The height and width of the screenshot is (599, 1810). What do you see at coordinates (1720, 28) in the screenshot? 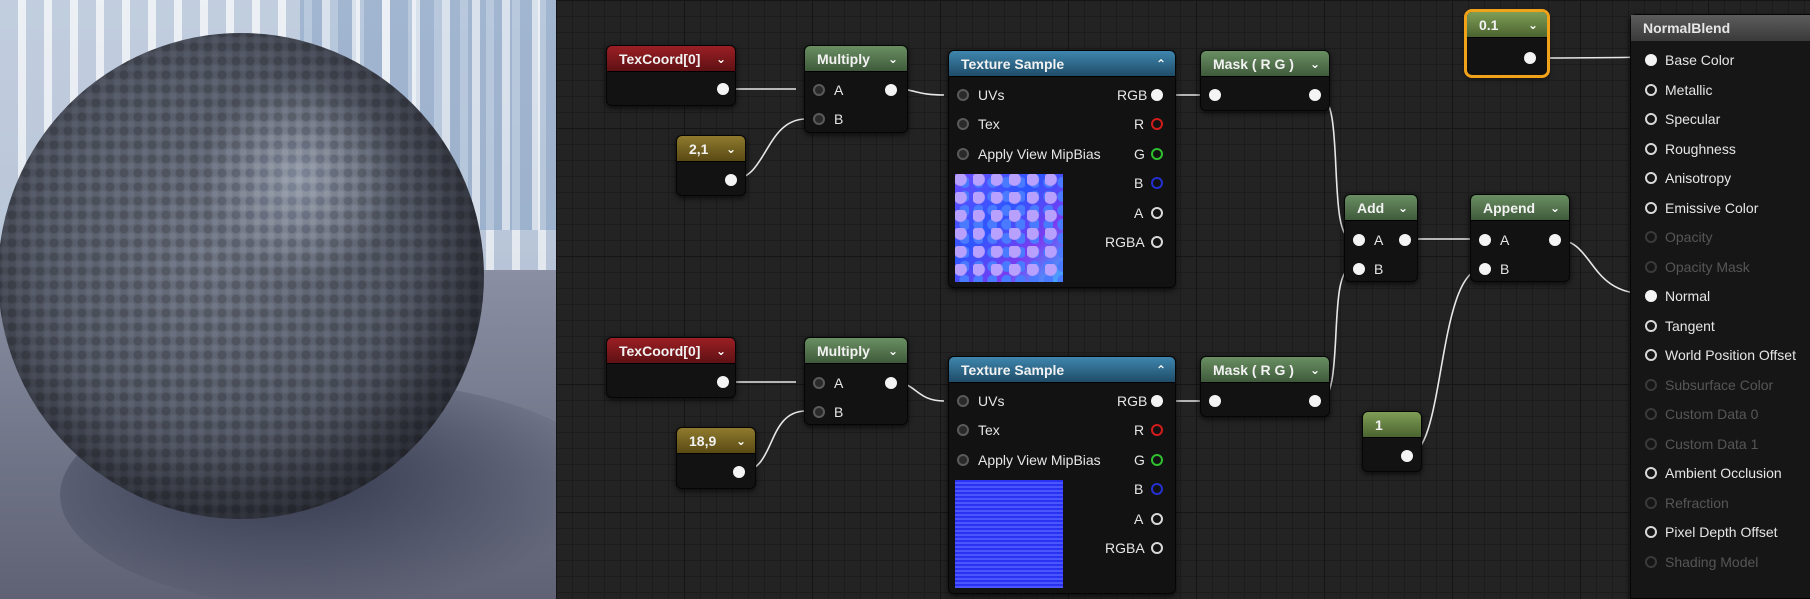
I see `node-header: NormalBlend` at bounding box center [1720, 28].